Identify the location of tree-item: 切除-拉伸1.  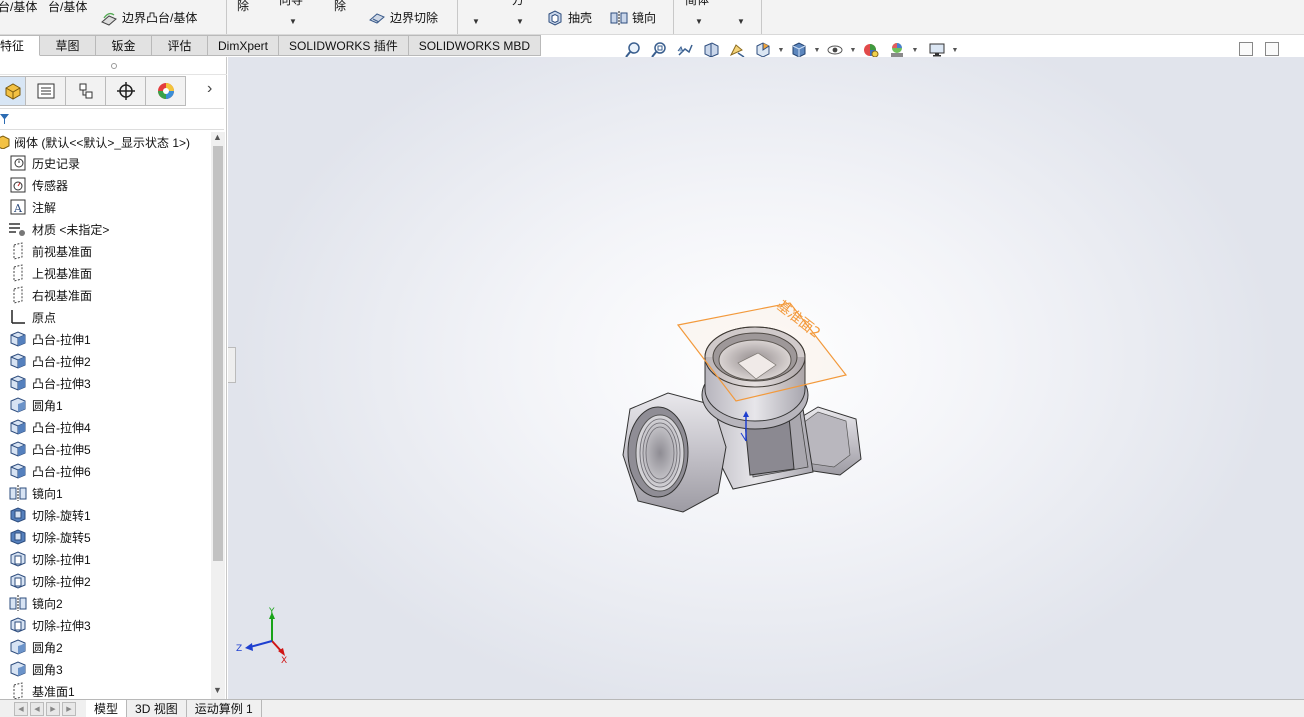
(106, 559).